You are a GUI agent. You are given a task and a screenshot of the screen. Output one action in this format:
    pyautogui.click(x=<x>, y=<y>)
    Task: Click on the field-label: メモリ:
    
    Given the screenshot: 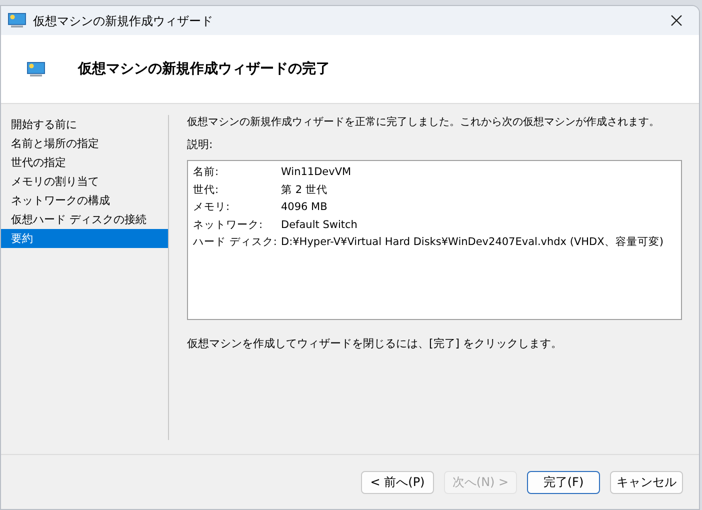 What is the action you would take?
    pyautogui.click(x=212, y=208)
    